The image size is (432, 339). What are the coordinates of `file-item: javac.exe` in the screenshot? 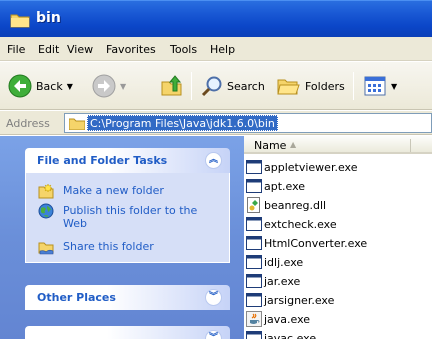 It's located at (281, 334).